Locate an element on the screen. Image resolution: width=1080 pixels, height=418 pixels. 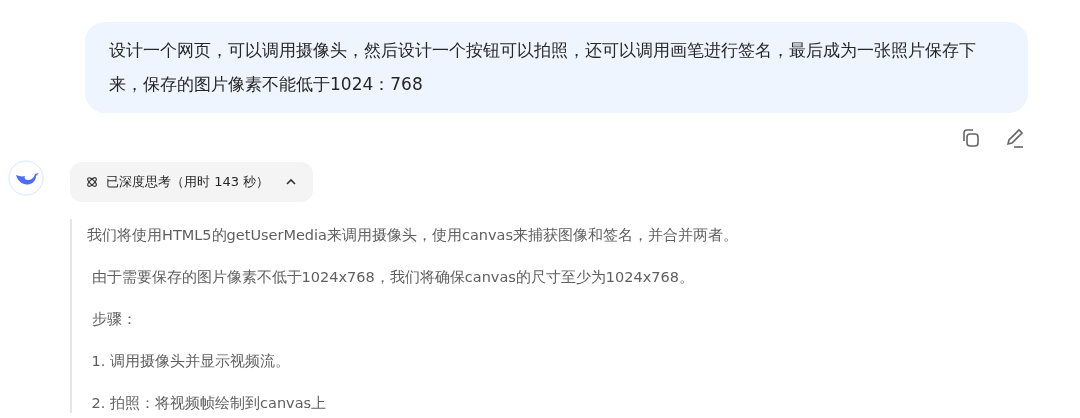
copy-icon is located at coordinates (971, 138).